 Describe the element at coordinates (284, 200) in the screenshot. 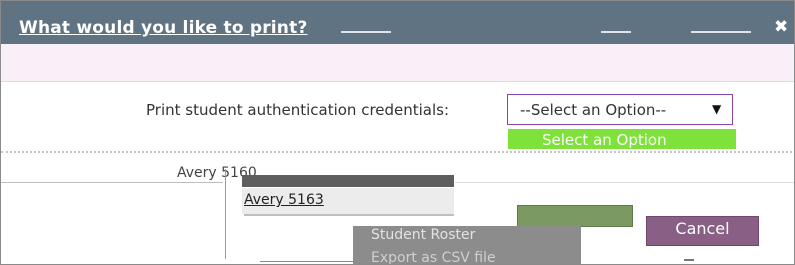

I see `option-label: Avery 5163` at that location.